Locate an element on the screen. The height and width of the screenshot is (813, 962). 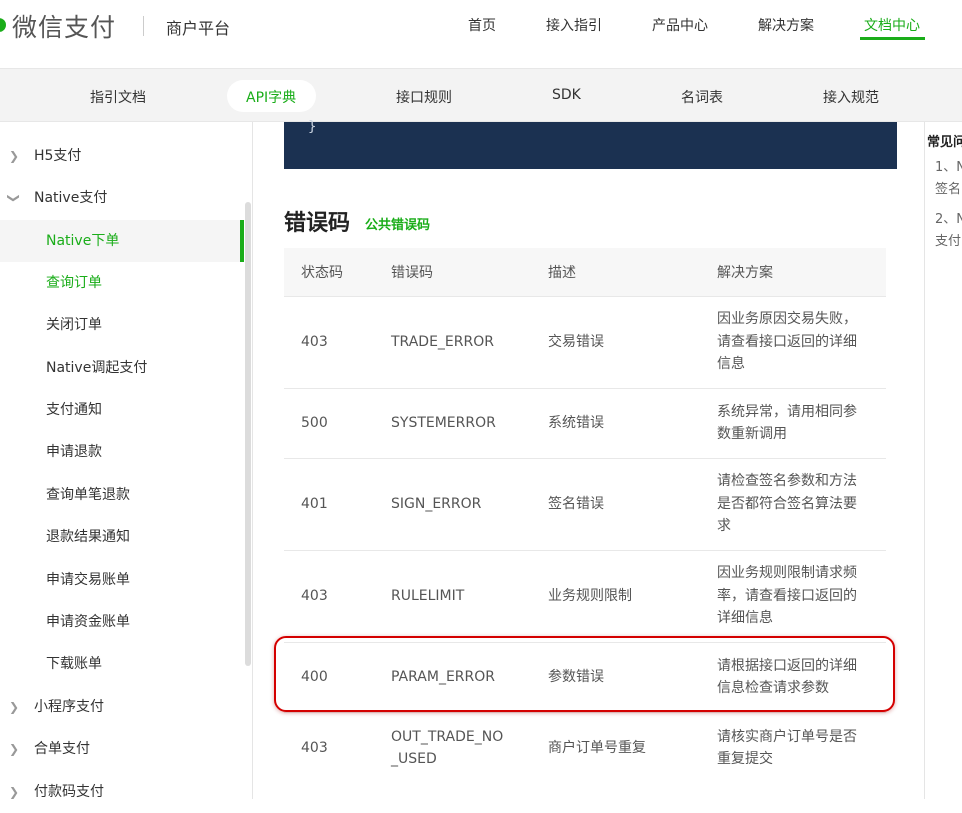
tab-guide-docs: 指引文档 is located at coordinates (118, 97).